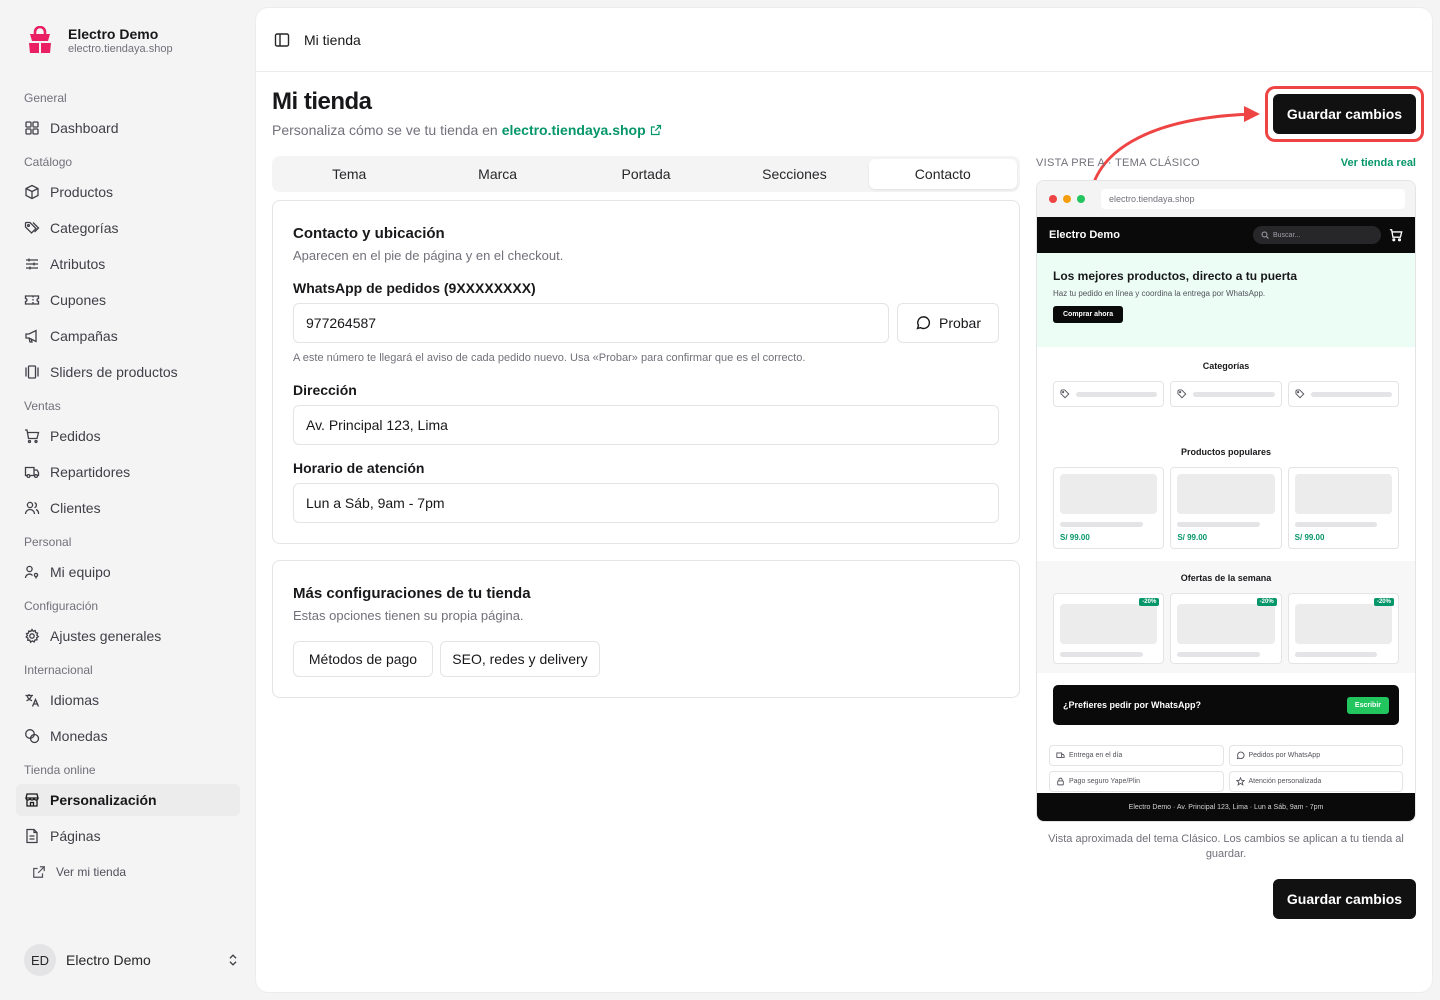  Describe the element at coordinates (42, 406) in the screenshot. I see `nav-group-ventas: Ventas` at that location.